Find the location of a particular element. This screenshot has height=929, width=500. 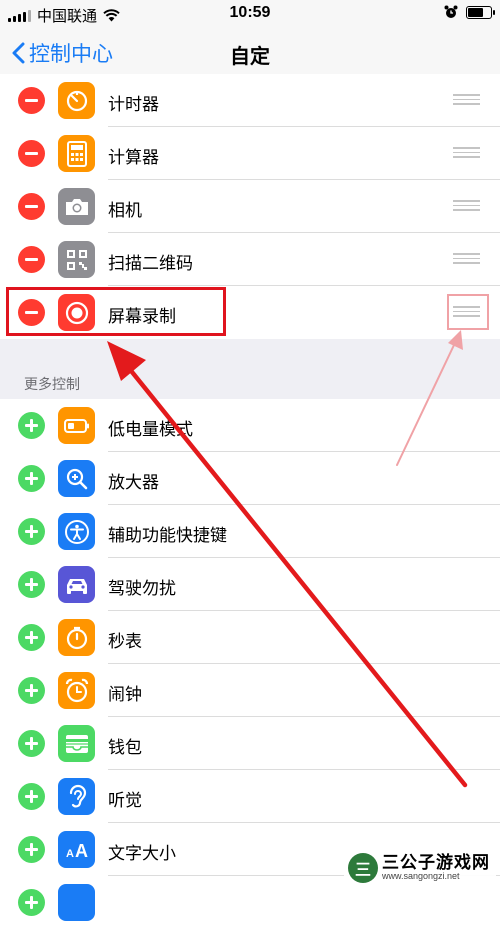

watermark-url: www.sangongzi.net is located at coordinates (421, 876).